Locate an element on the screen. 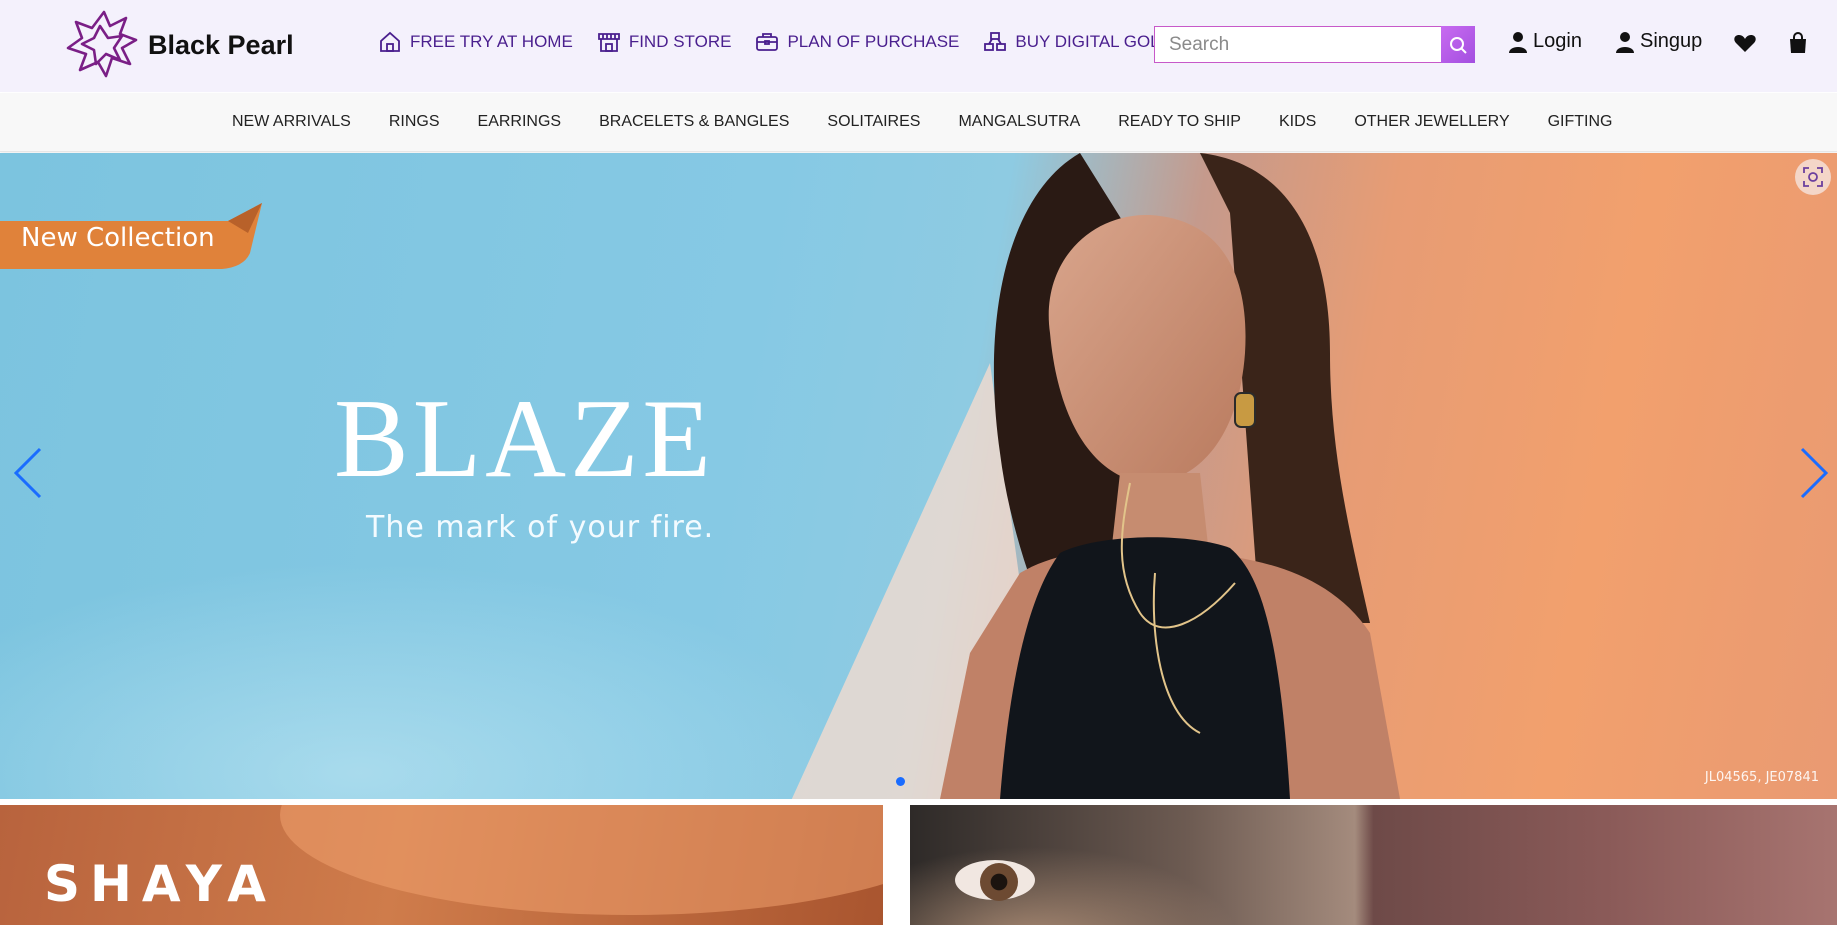 The width and height of the screenshot is (1837, 925). category-bracelets-bangles: BRACELETS & BANGLES is located at coordinates (694, 122).